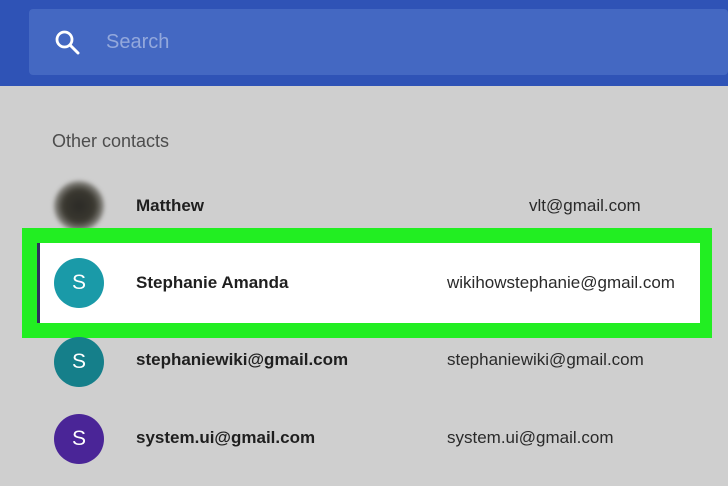 This screenshot has height=486, width=728. I want to click on search-input, so click(386, 42).